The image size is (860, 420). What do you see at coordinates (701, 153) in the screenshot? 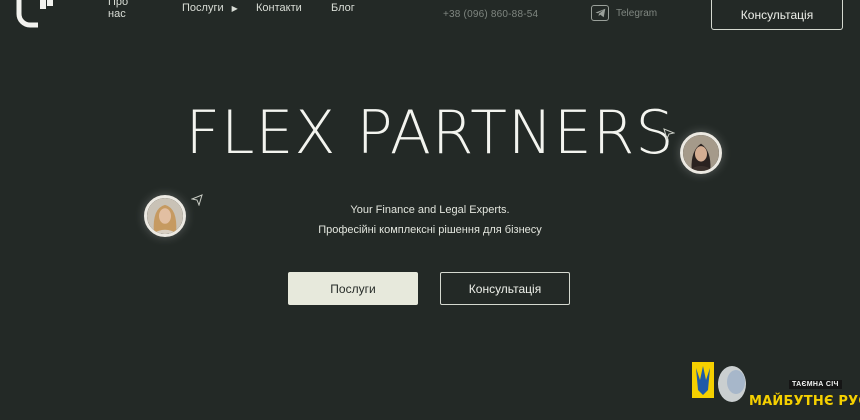
I see `avatar` at bounding box center [701, 153].